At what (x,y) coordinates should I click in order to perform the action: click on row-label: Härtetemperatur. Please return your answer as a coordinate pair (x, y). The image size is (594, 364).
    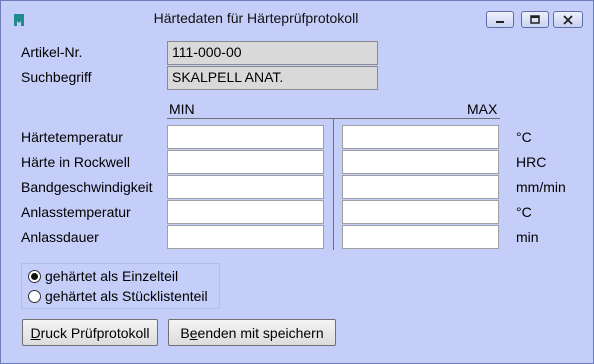
    Looking at the image, I should click on (72, 137).